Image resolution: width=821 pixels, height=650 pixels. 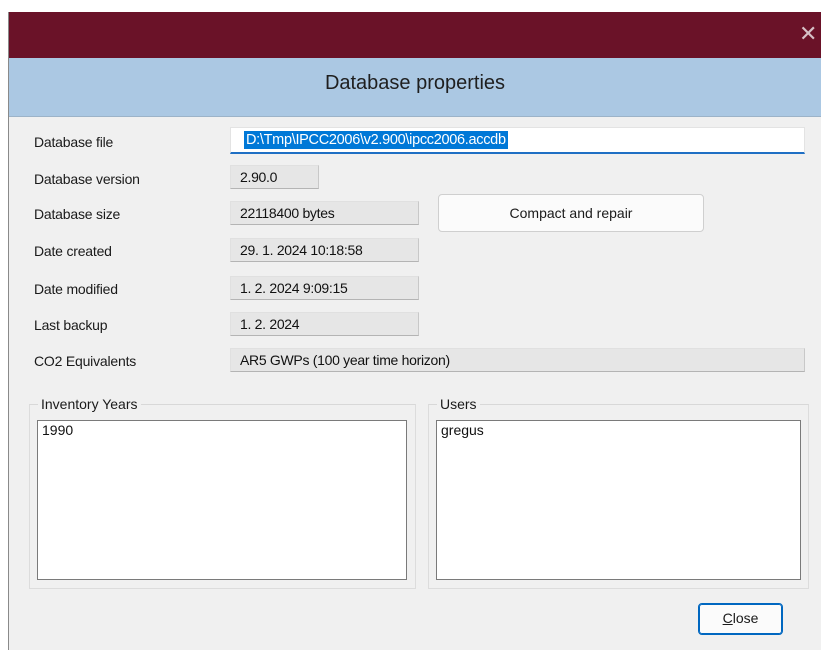 What do you see at coordinates (517, 140) in the screenshot?
I see `database-file-field: D:\Tmp\IPCC2006\v2.900\ipcc2006.accdb` at bounding box center [517, 140].